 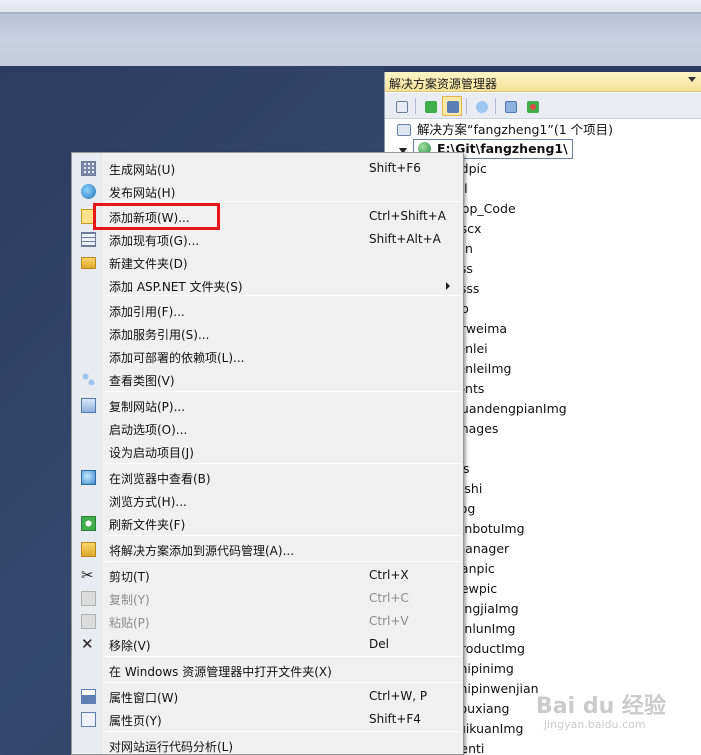 What do you see at coordinates (379, 644) in the screenshot?
I see `menu-item-shortcut: Del` at bounding box center [379, 644].